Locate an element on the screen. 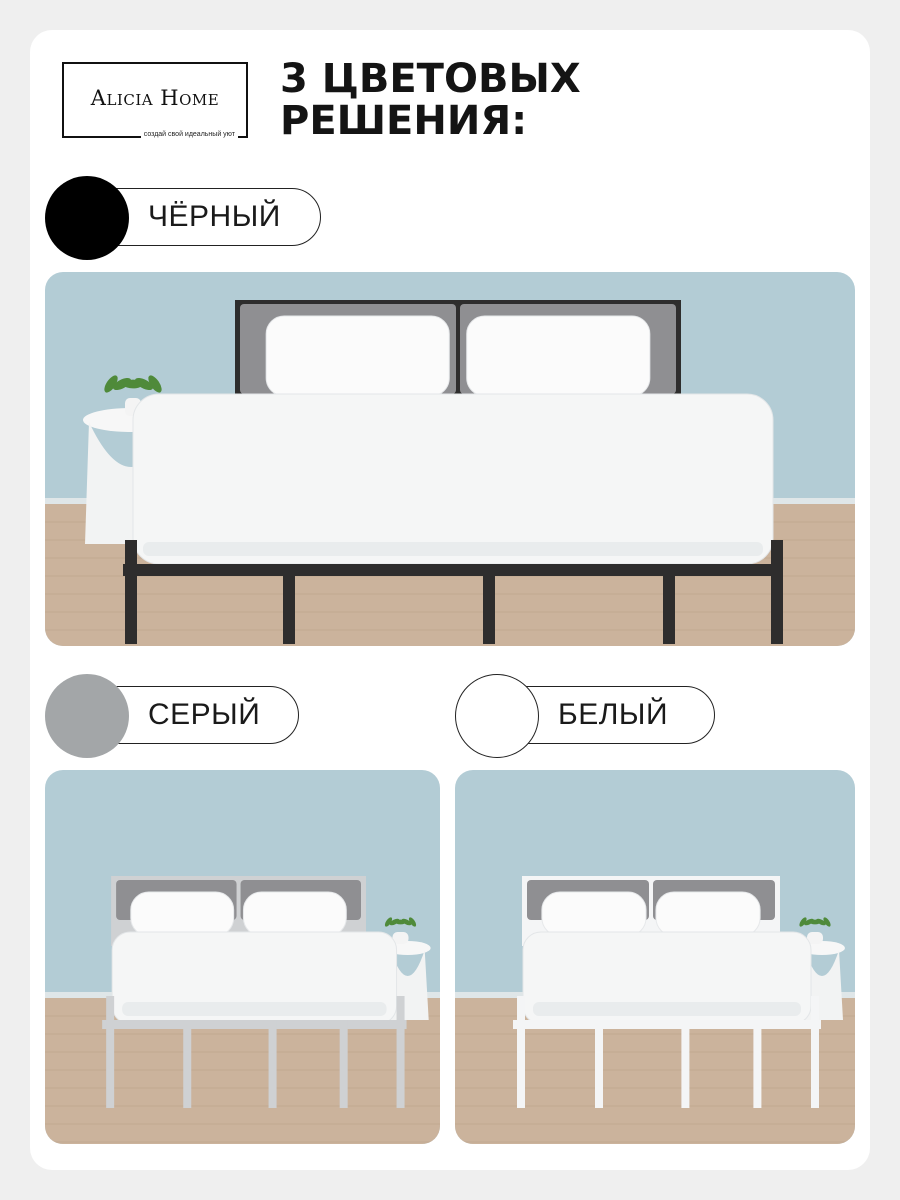  color-swatch-black is located at coordinates (87, 218).